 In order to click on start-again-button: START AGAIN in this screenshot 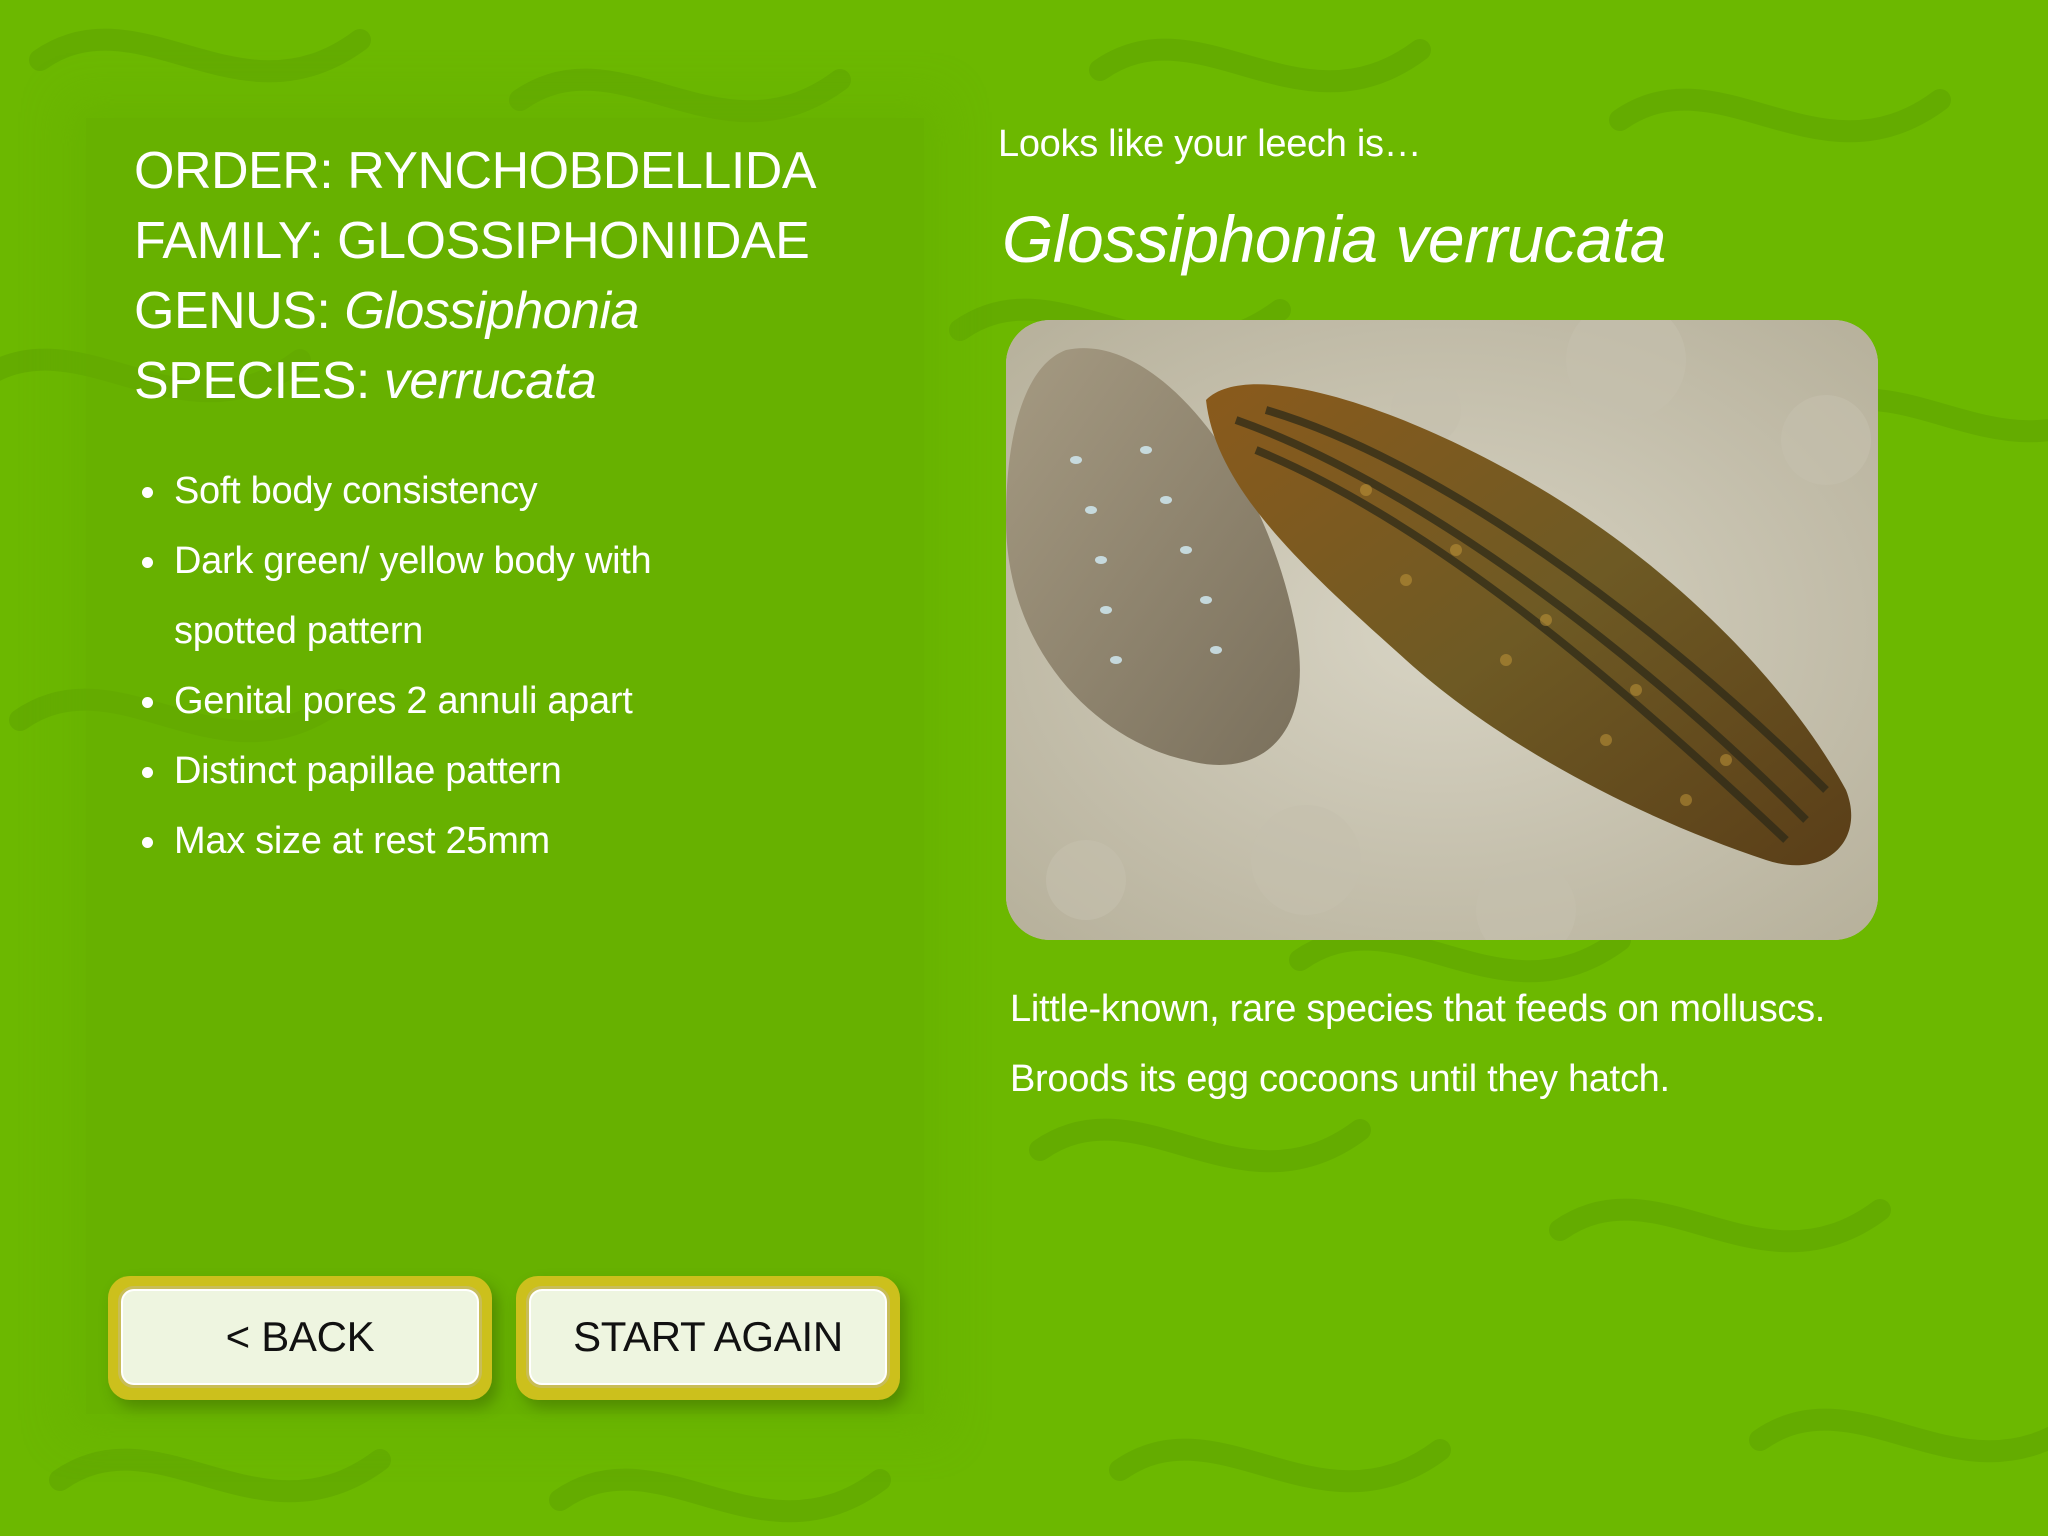, I will do `click(708, 1338)`.